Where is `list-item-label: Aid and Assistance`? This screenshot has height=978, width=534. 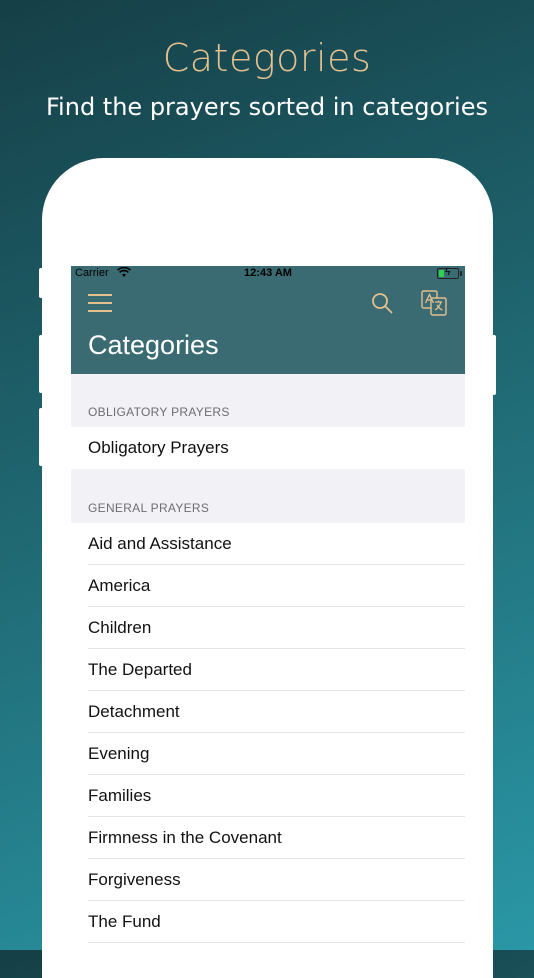
list-item-label: Aid and Assistance is located at coordinates (160, 543).